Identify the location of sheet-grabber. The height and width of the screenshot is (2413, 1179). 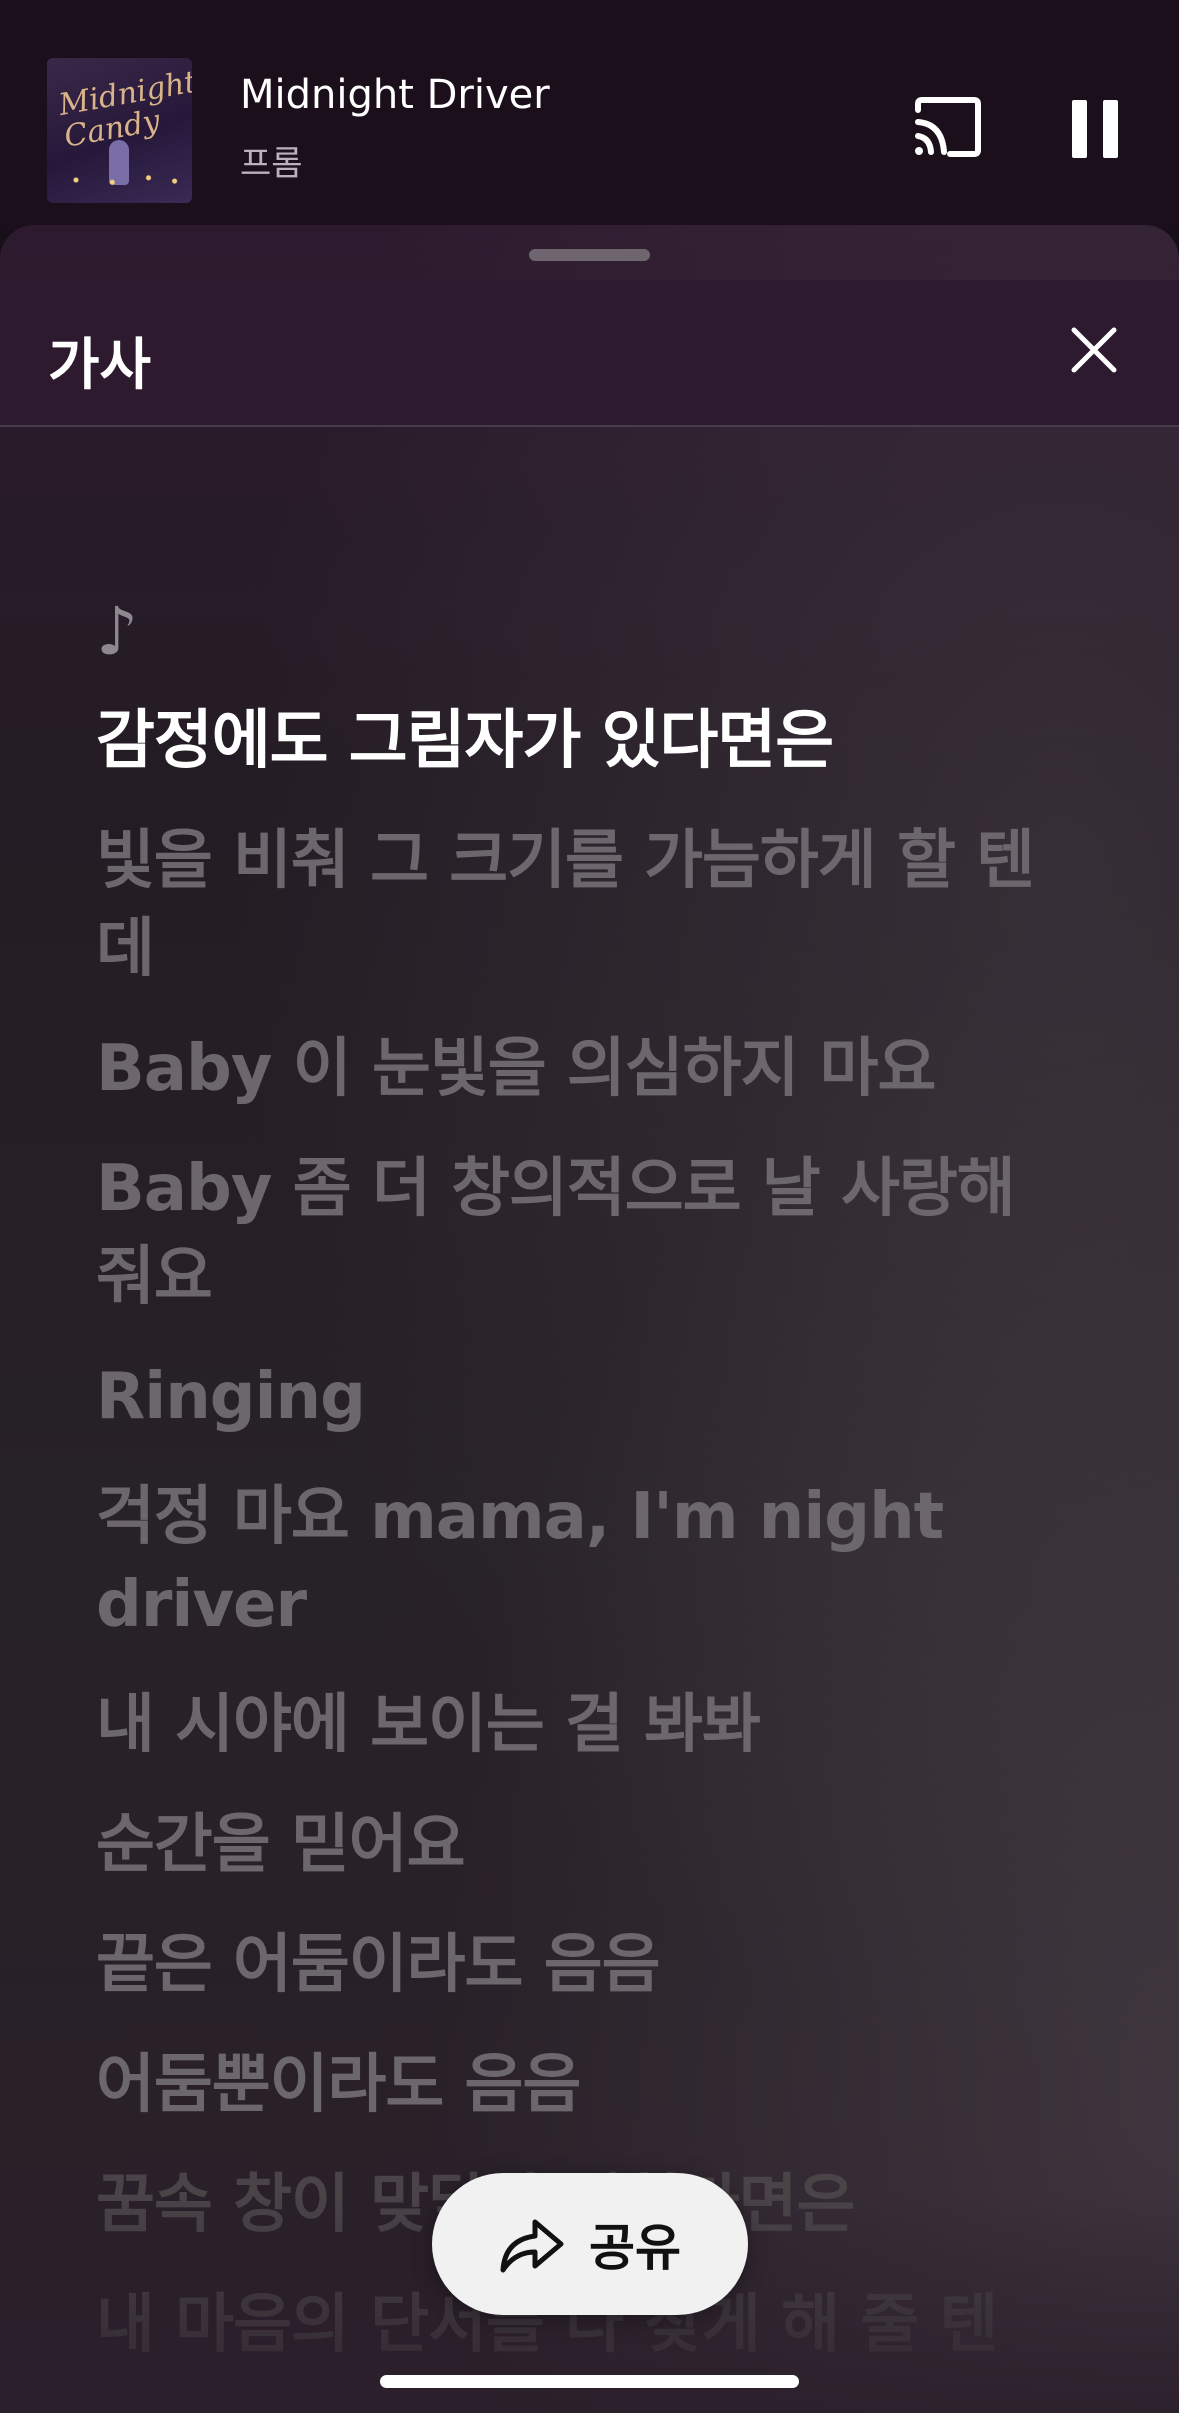
(589, 255).